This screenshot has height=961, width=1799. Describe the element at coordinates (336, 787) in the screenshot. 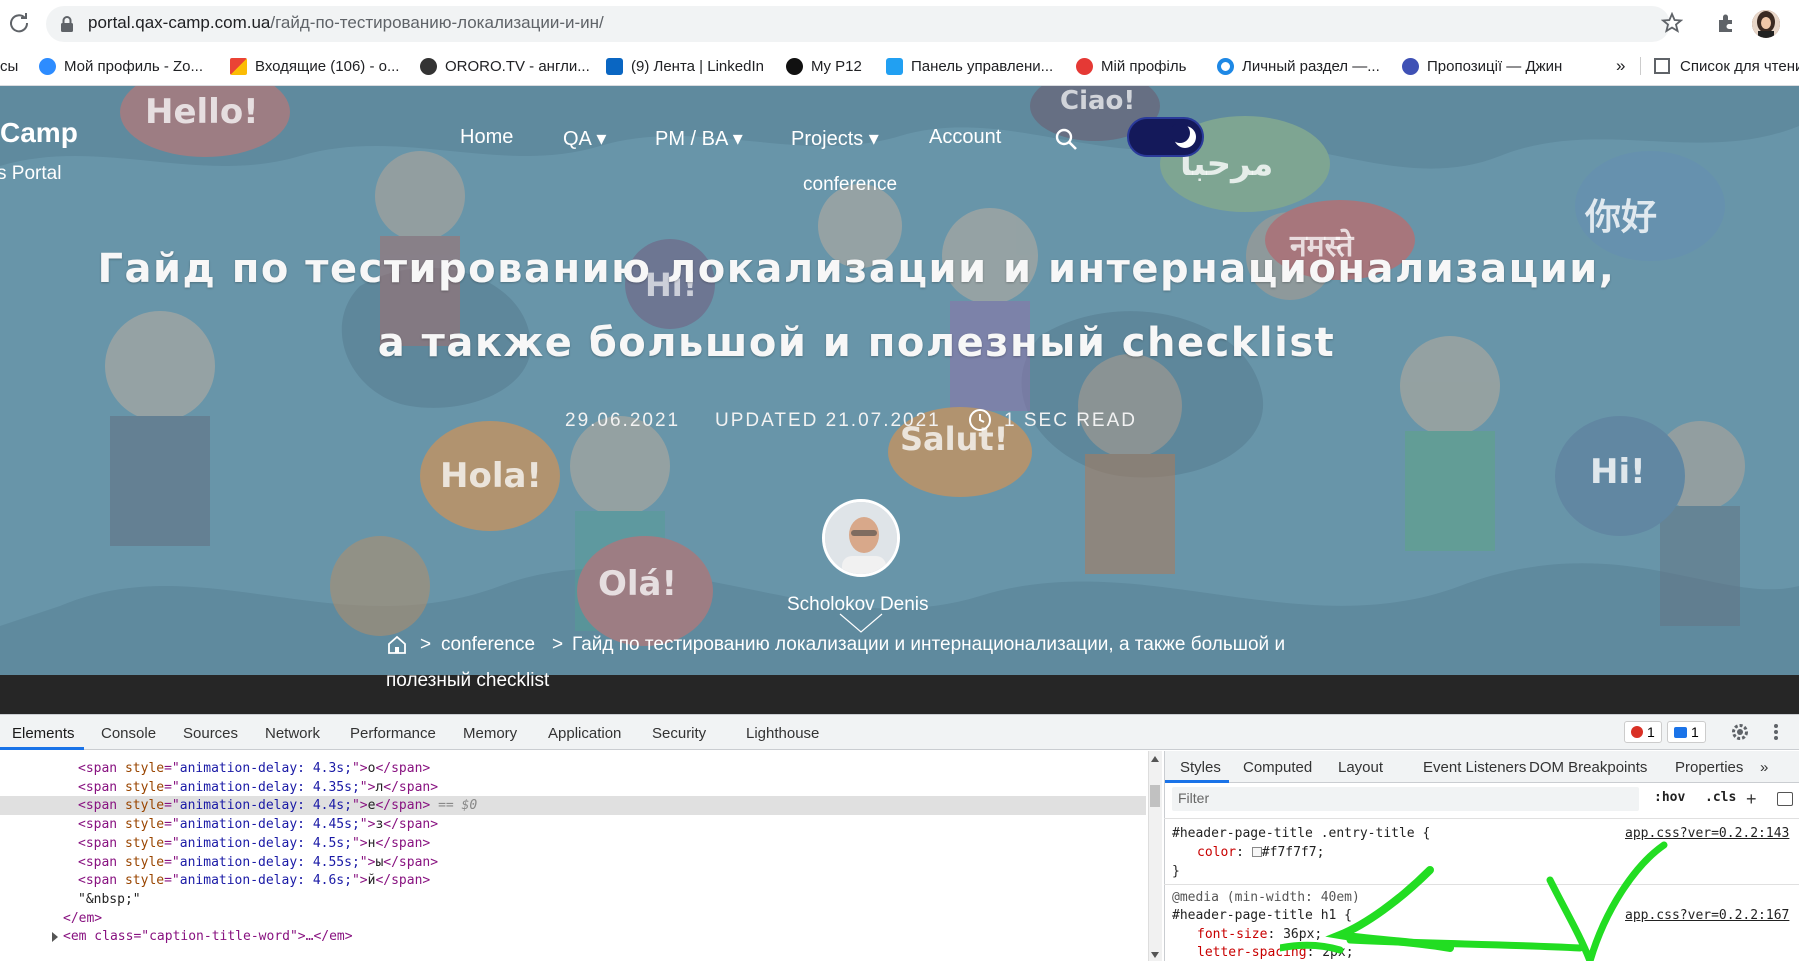

I see `delay-value: 4.35s;` at that location.